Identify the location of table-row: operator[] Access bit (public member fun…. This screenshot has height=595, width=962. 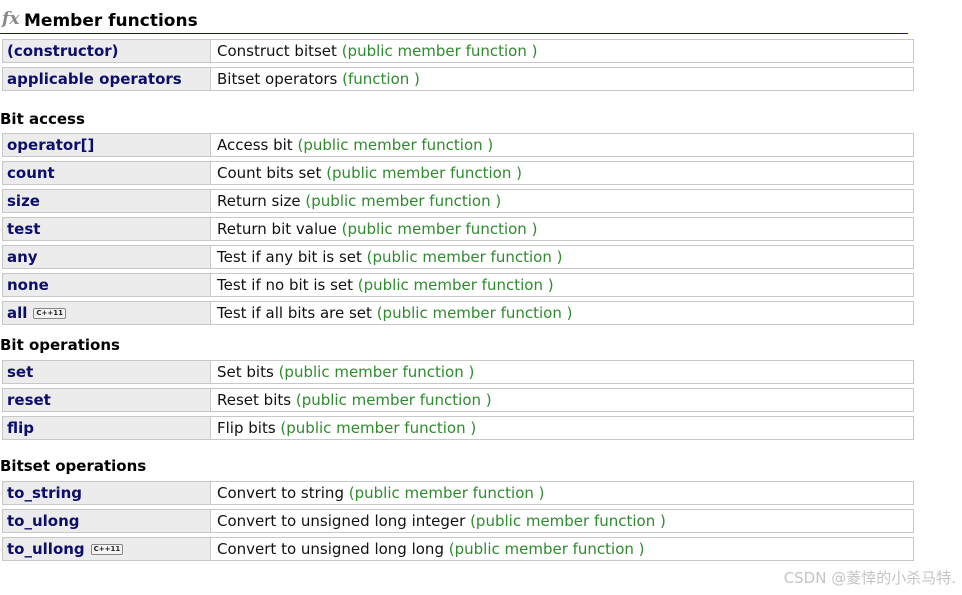
(458, 145).